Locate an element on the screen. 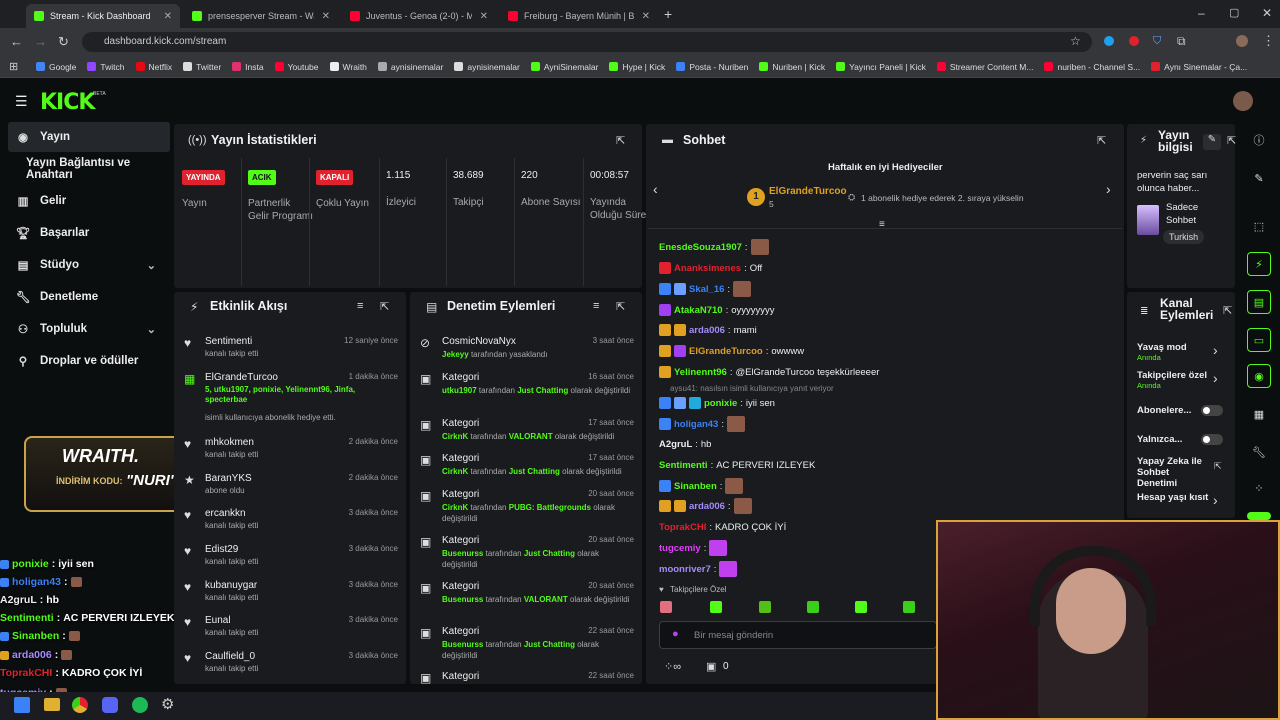 This screenshot has height=720, width=1280. sidebar-item-yayin: ◉ Yayın is located at coordinates (89, 137).